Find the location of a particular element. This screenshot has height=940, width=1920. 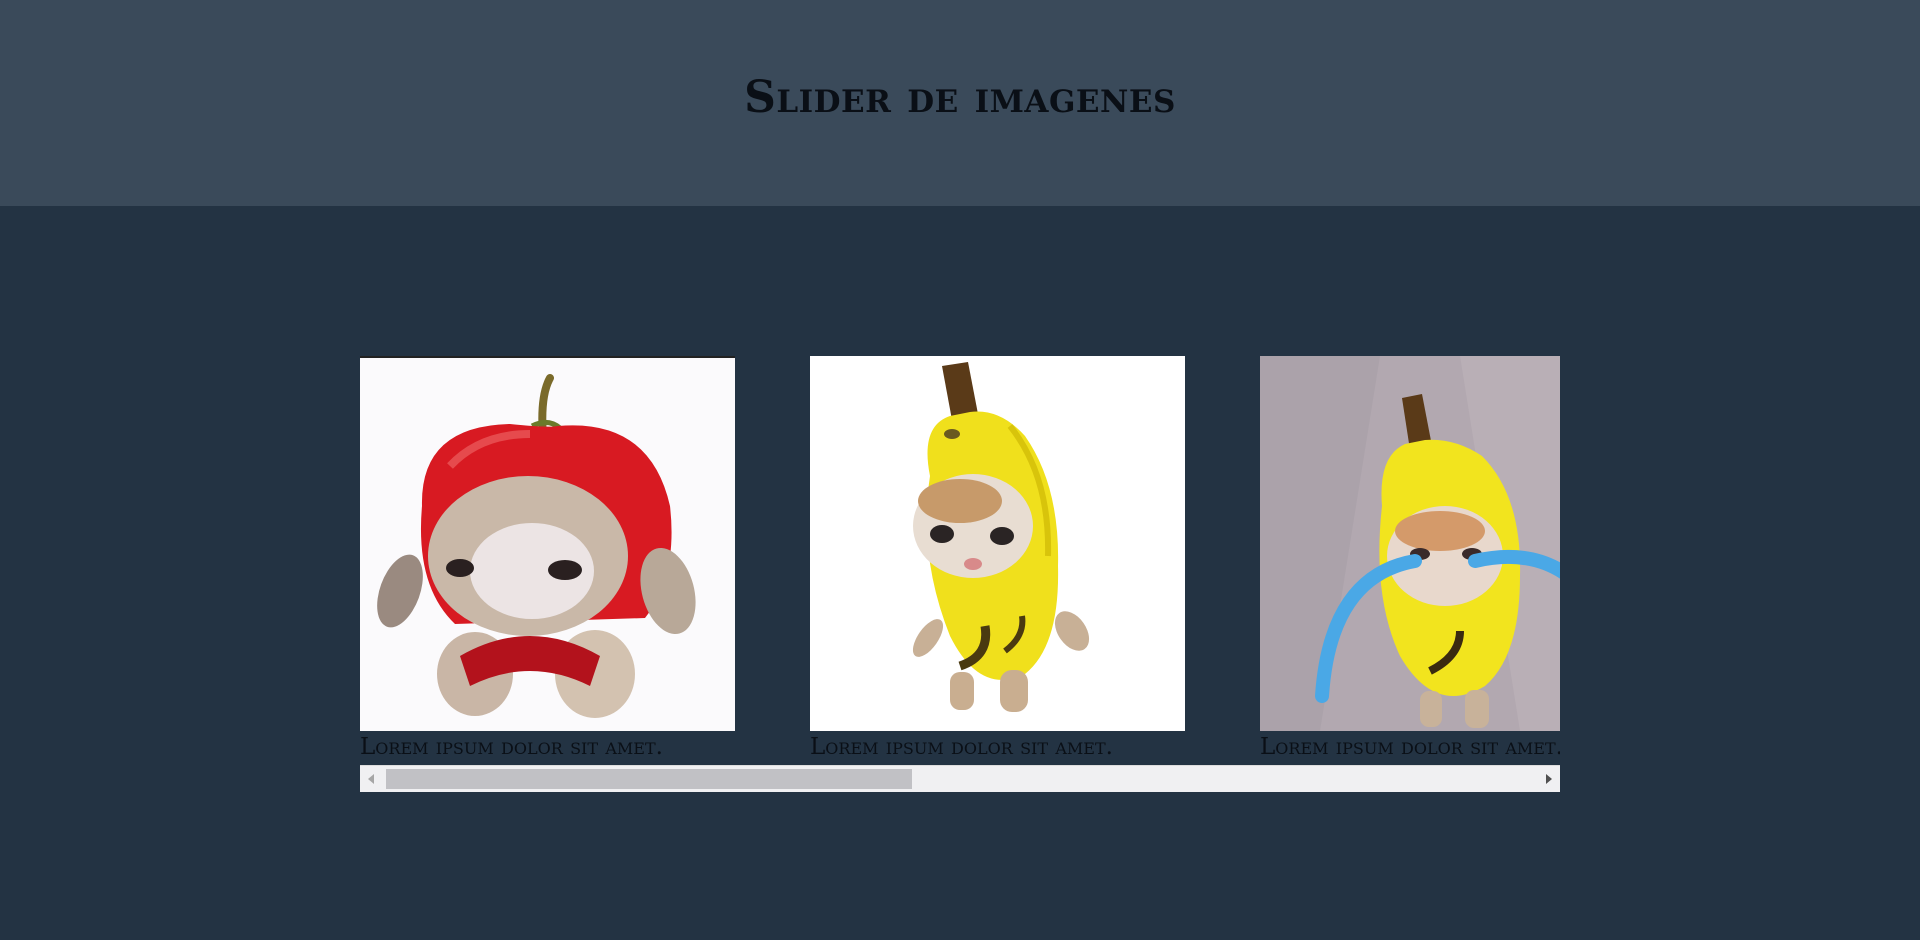

horizontal-scrollbar is located at coordinates (960, 778).